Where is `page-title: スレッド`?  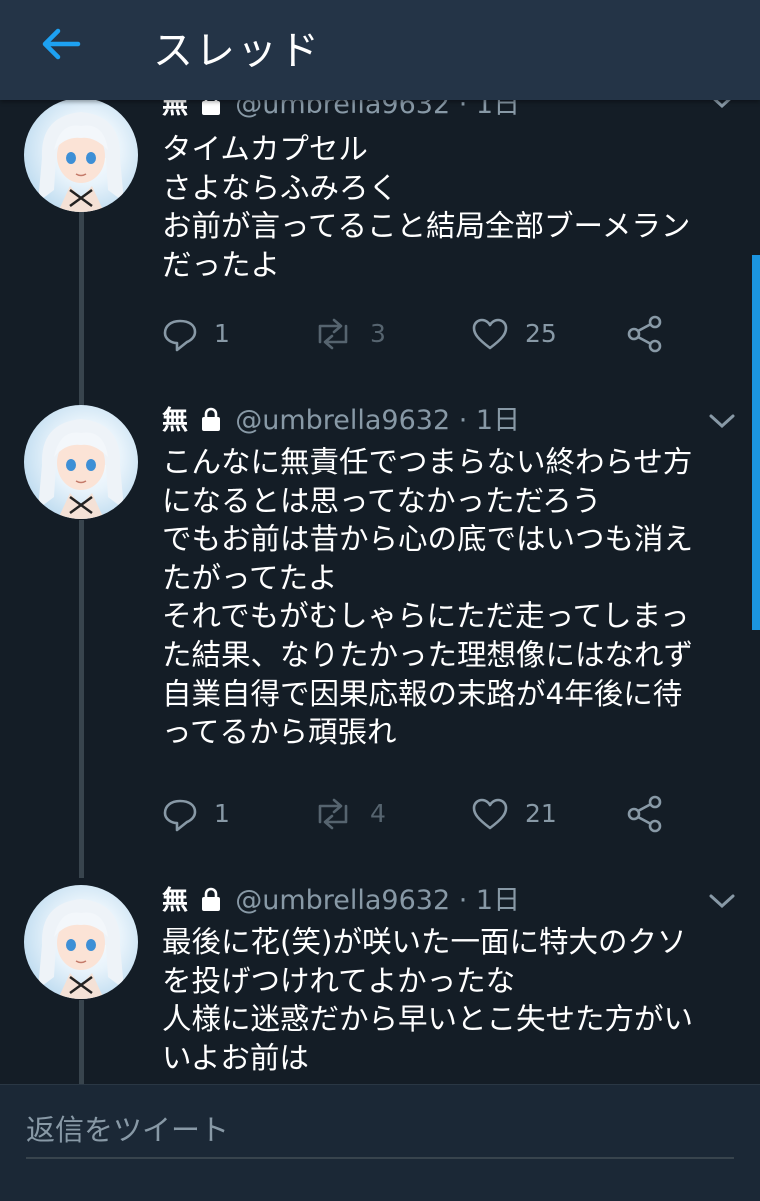
page-title: スレッド is located at coordinates (237, 51).